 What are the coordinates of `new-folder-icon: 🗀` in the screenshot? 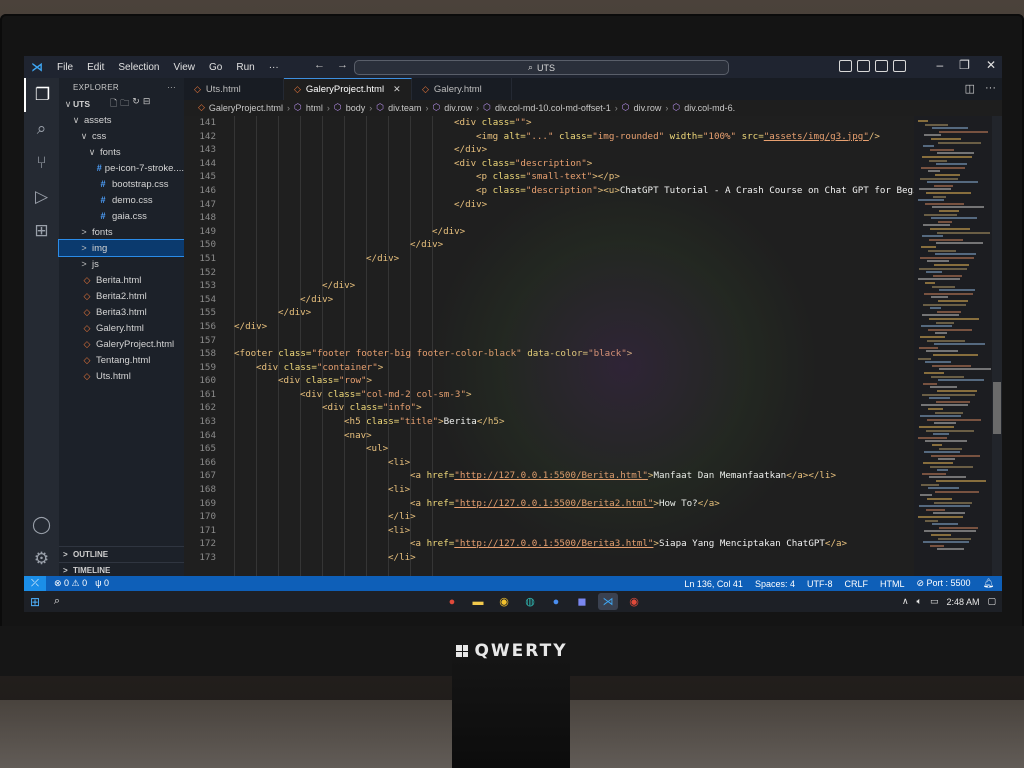 It's located at (124, 104).